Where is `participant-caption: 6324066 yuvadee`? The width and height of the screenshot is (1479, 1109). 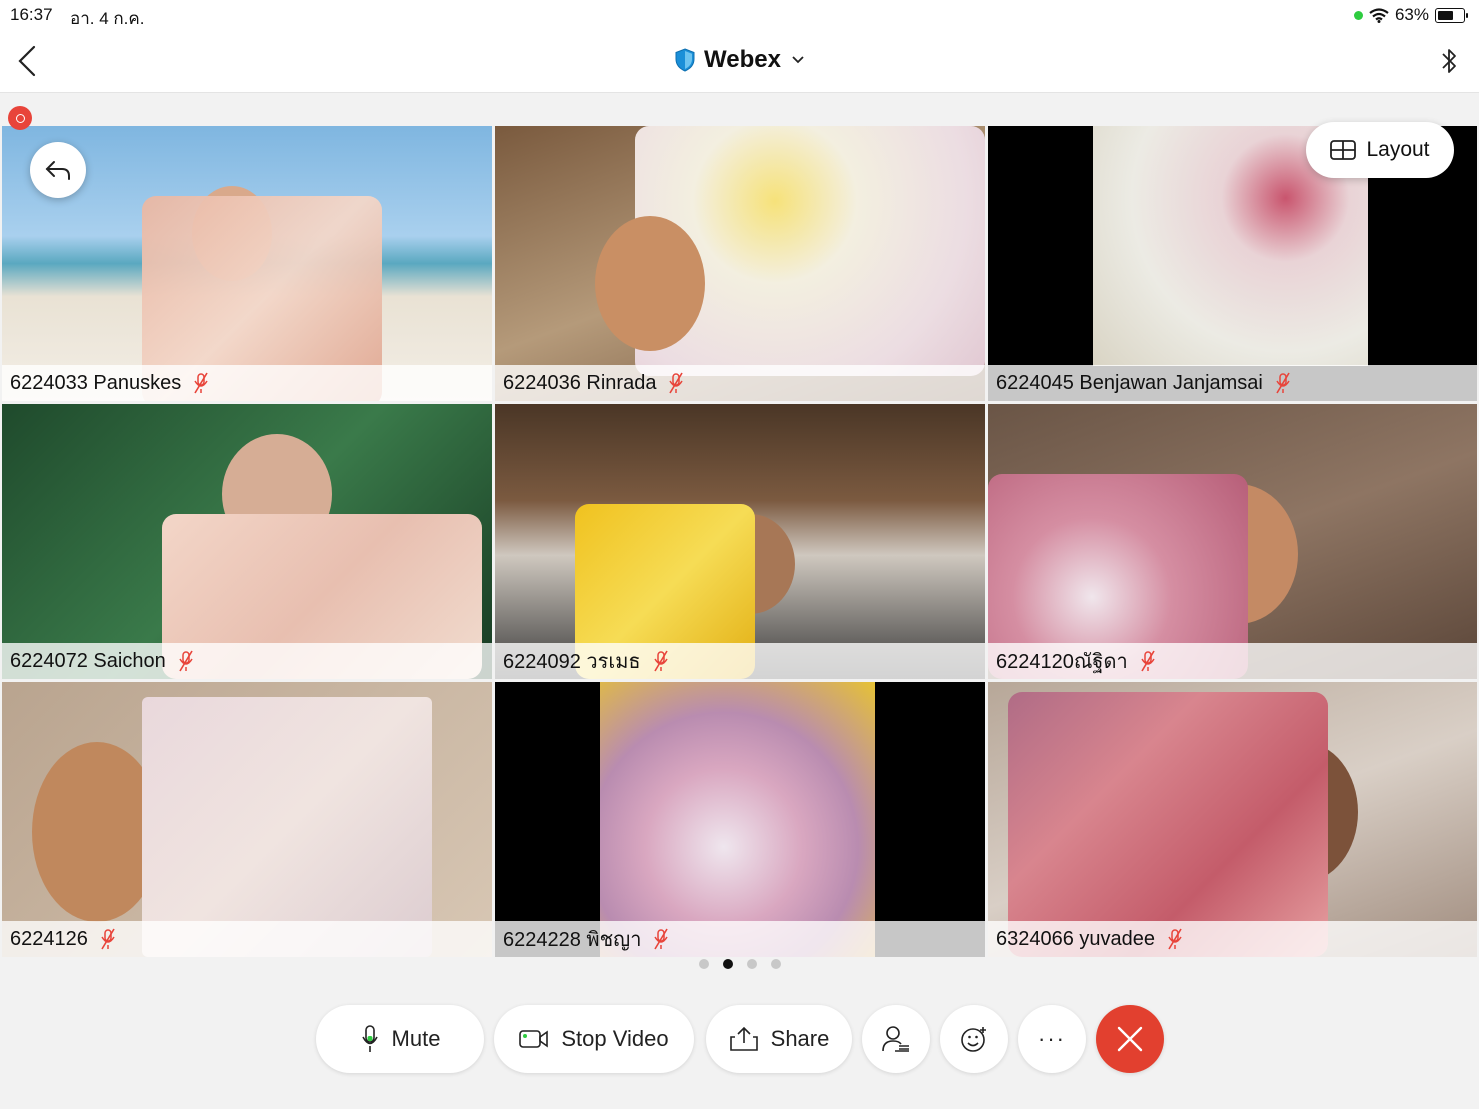 participant-caption: 6324066 yuvadee is located at coordinates (1232, 939).